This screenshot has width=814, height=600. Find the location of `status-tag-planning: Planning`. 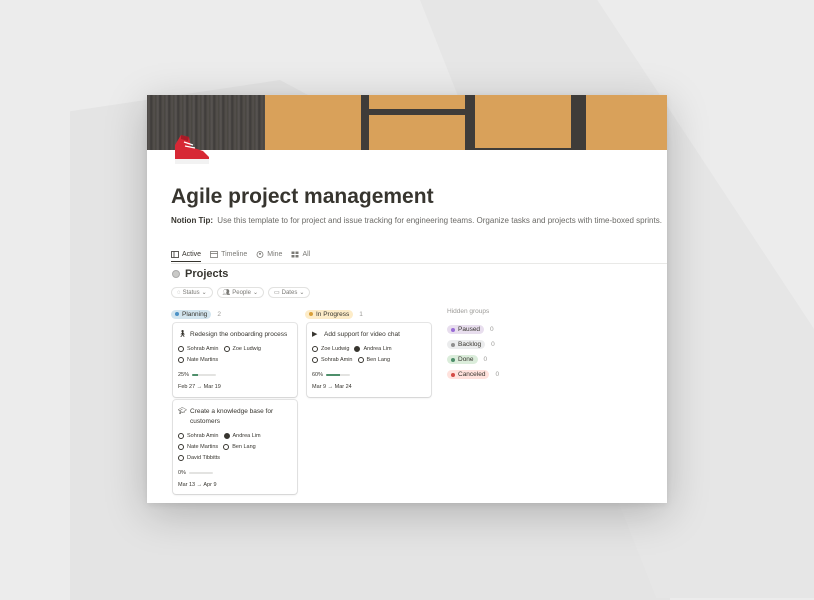

status-tag-planning: Planning is located at coordinates (191, 314).